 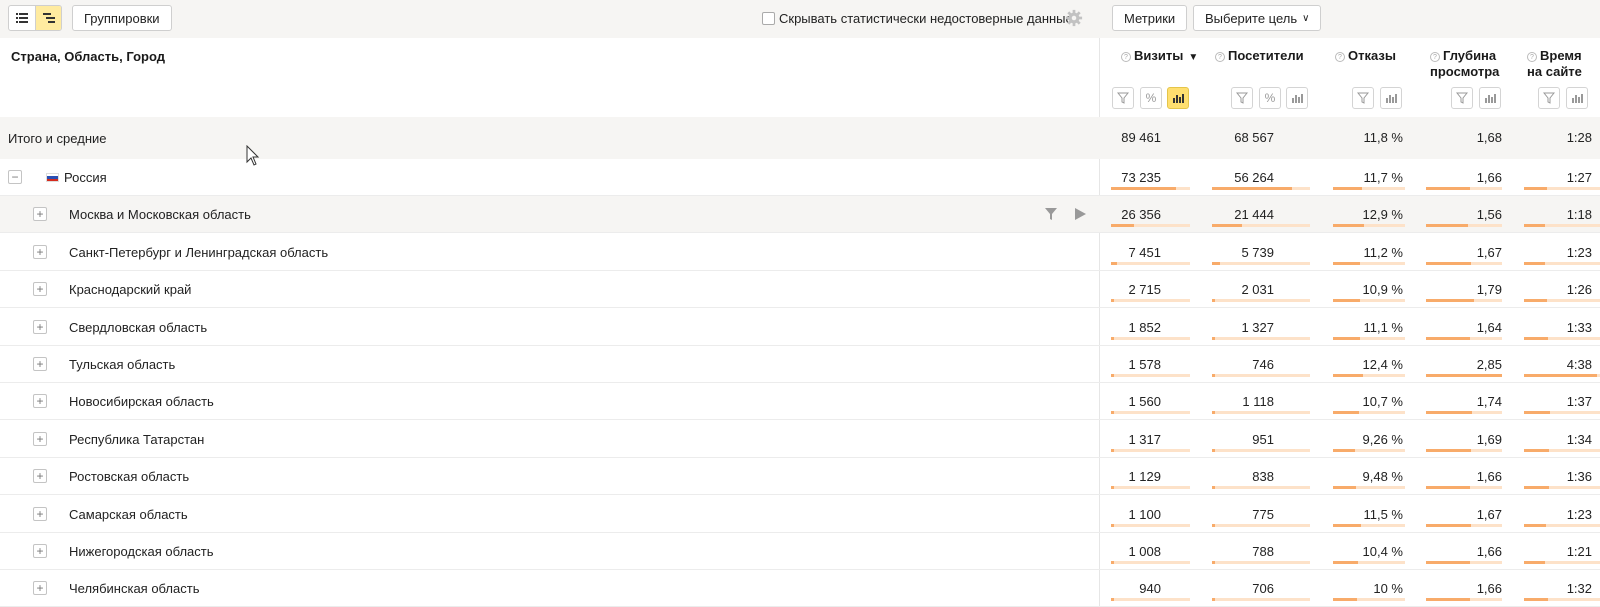 I want to click on row-filter-icon, so click(x=1051, y=214).